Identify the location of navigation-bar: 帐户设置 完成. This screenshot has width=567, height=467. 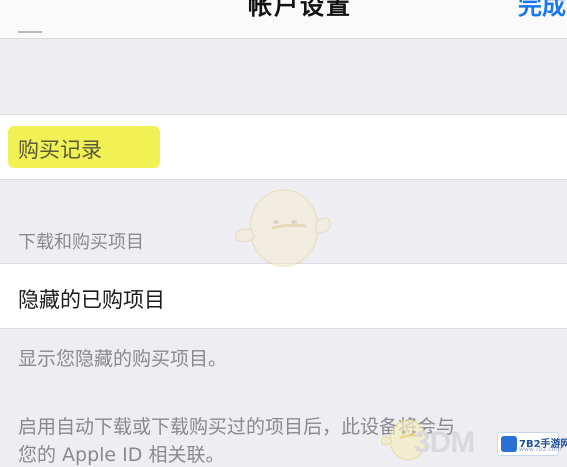
(283, 19).